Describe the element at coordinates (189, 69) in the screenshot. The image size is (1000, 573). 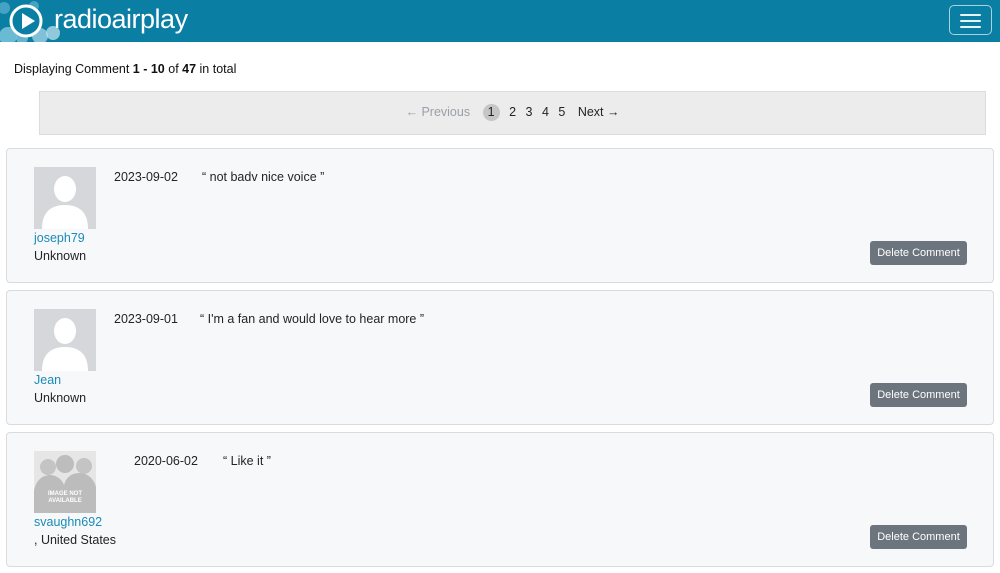
I see `summary-total: 47` at that location.